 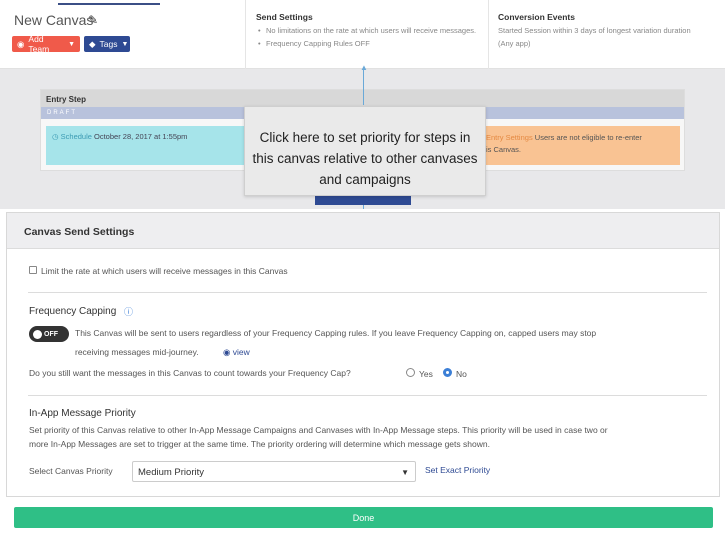 I want to click on tags-button: ◆ Tags ▼, so click(x=107, y=44).